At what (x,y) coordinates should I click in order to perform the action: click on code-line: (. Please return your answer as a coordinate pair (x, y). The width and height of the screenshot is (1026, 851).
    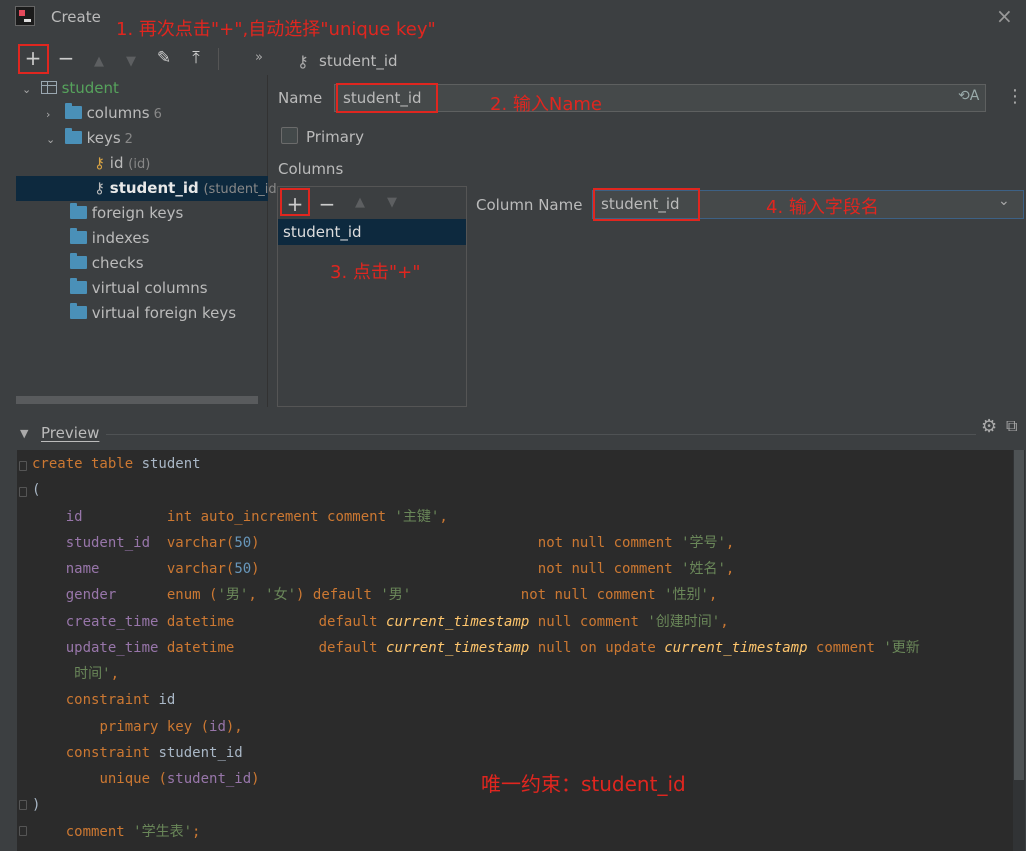
    Looking at the image, I should click on (36, 490).